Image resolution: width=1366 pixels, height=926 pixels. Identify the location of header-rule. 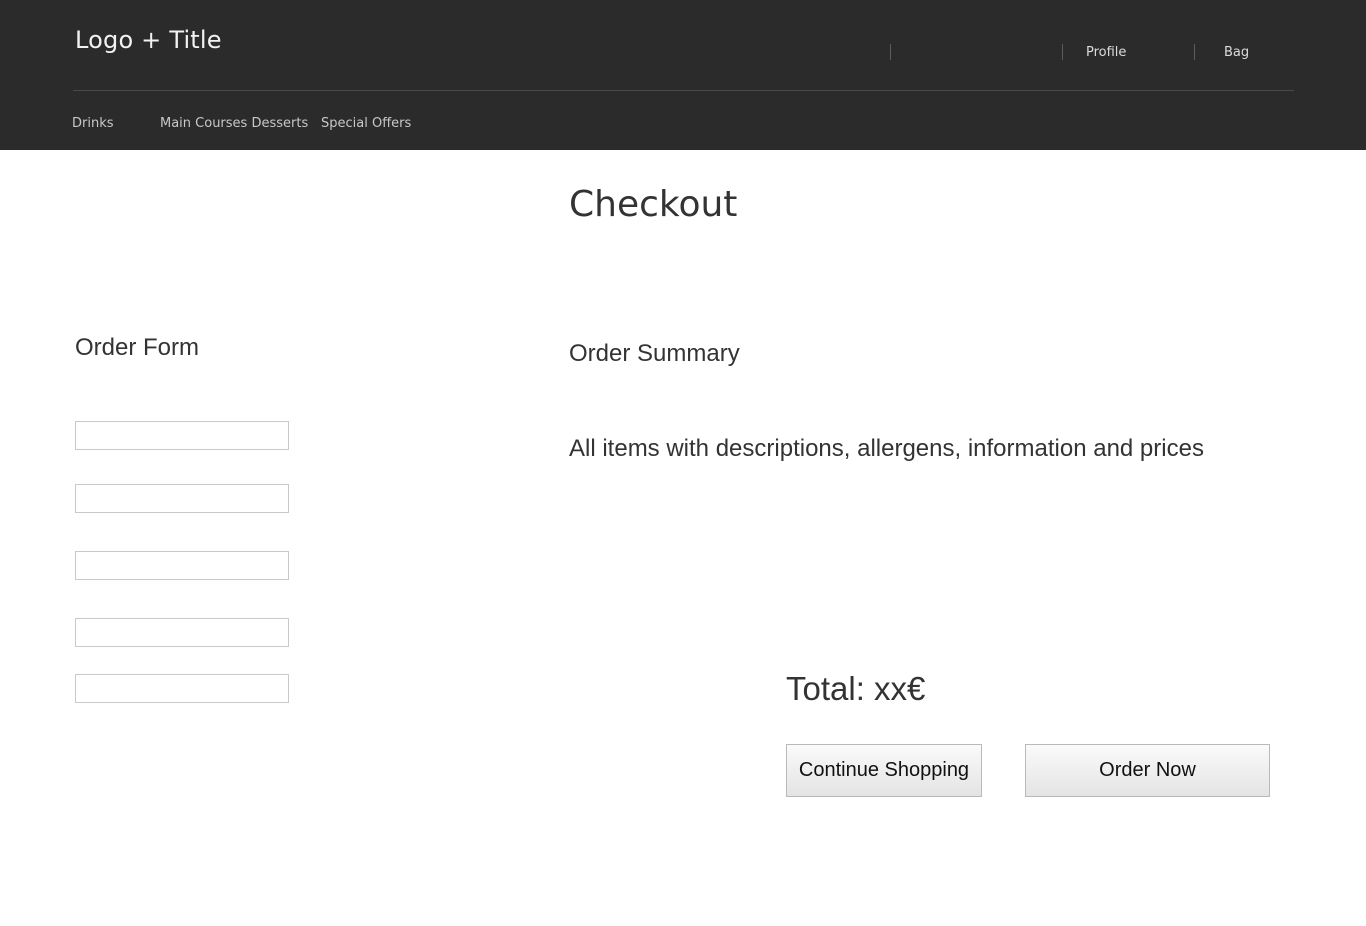
(683, 90).